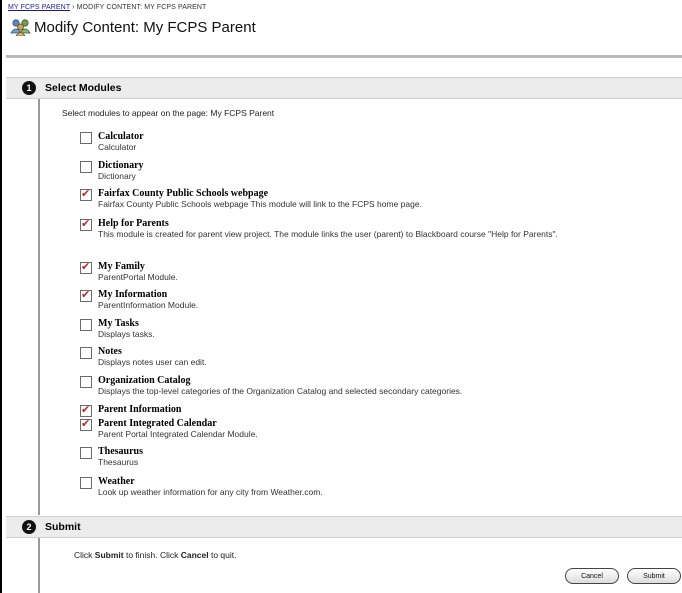  What do you see at coordinates (355, 356) in the screenshot?
I see `module-text: Notes Displays notes user can edit.` at bounding box center [355, 356].